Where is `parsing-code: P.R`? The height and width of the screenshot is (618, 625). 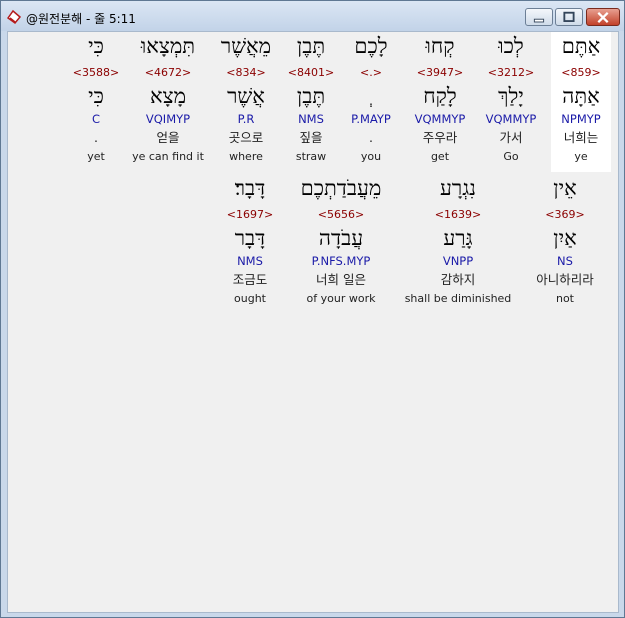 parsing-code: P.R is located at coordinates (246, 119).